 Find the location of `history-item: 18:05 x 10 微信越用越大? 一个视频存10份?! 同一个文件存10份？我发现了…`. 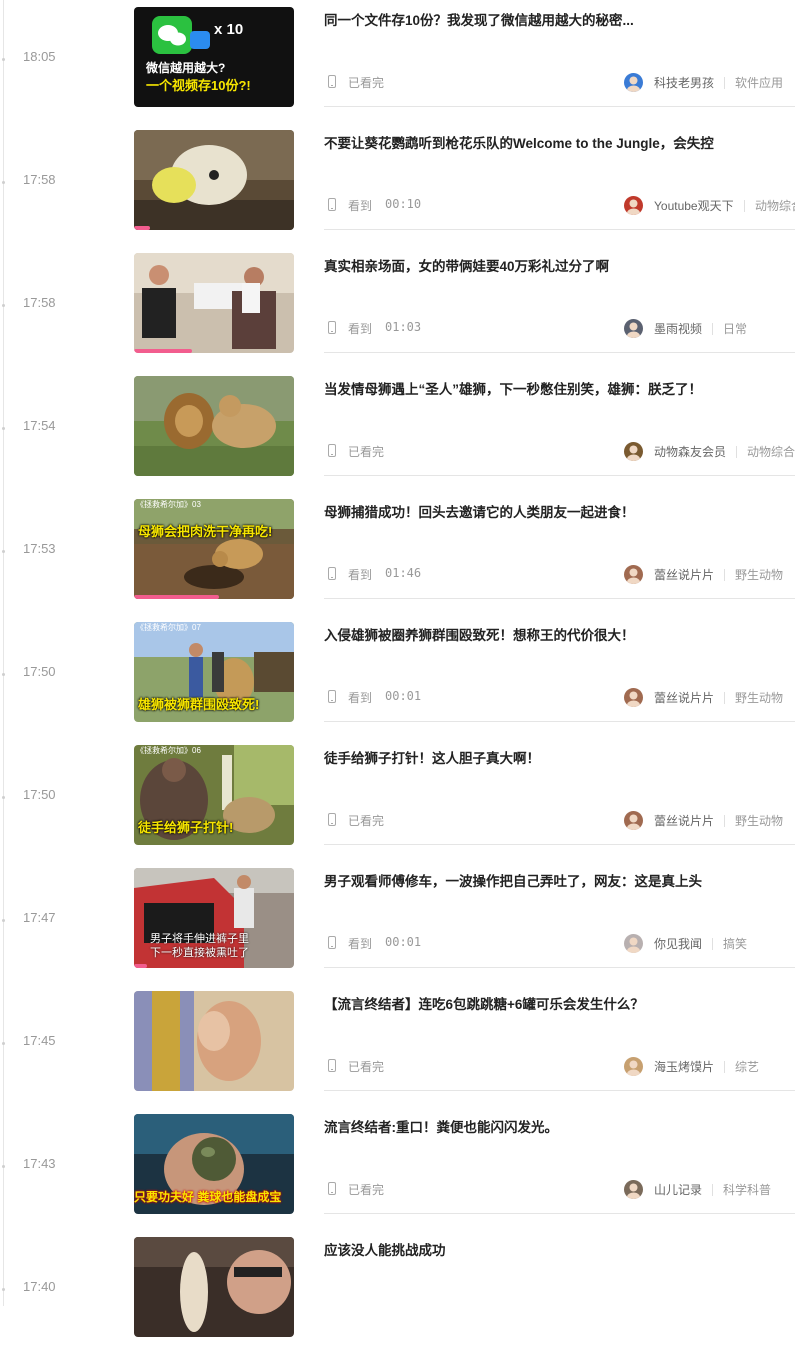

history-item: 18:05 x 10 微信越用越大? 一个视频存10份?! 同一个文件存10份？我发现了… is located at coordinates (397, 61).